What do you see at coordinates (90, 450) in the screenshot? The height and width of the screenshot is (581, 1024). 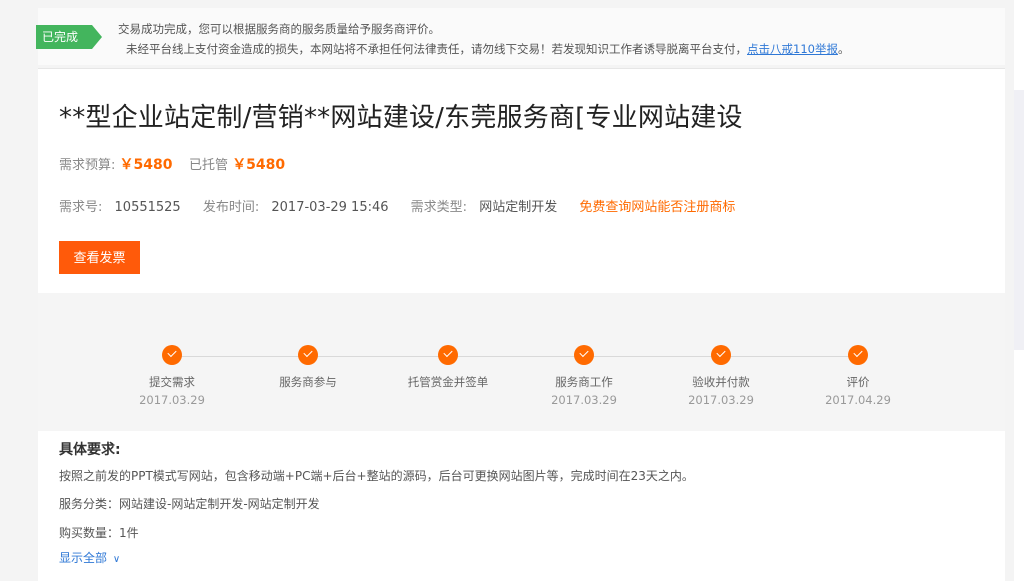 I see `requirements-title: 具体要求:` at bounding box center [90, 450].